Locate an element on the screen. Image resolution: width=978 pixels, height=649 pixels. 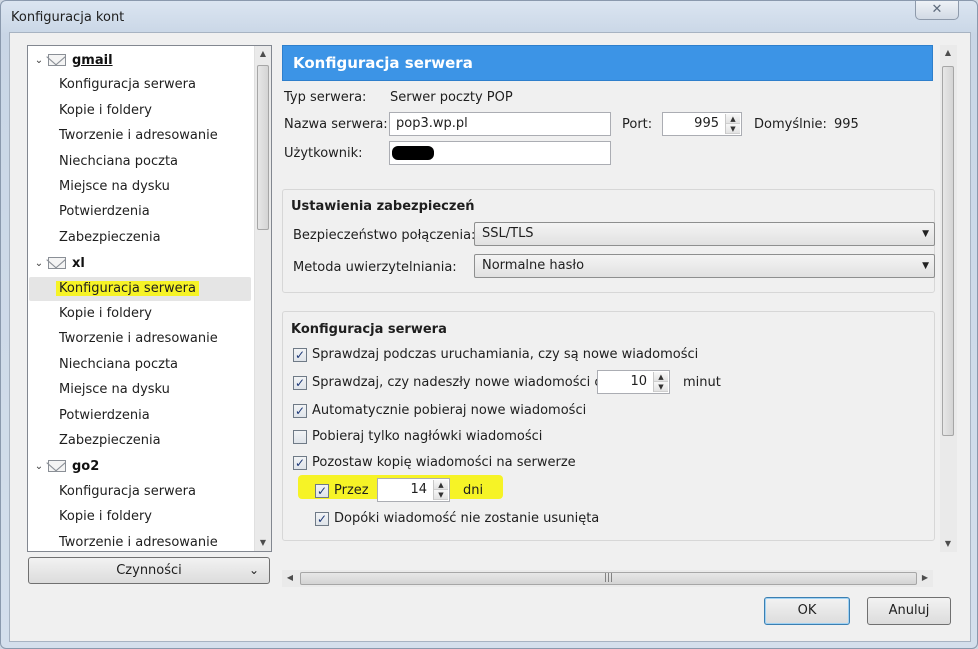
actions-button: Czynności ⌄ is located at coordinates (149, 570).